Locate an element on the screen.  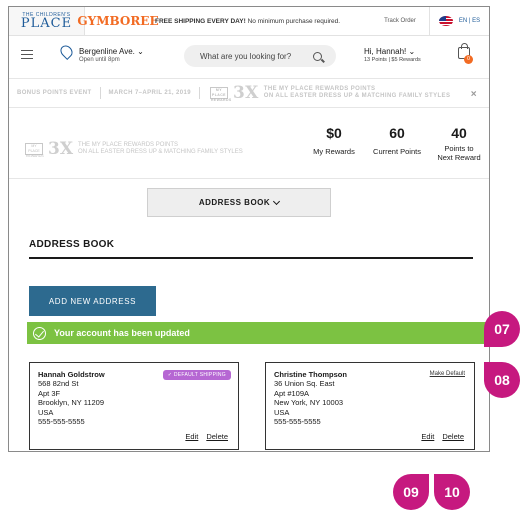
check-circle-icon is located at coordinates (39, 333).